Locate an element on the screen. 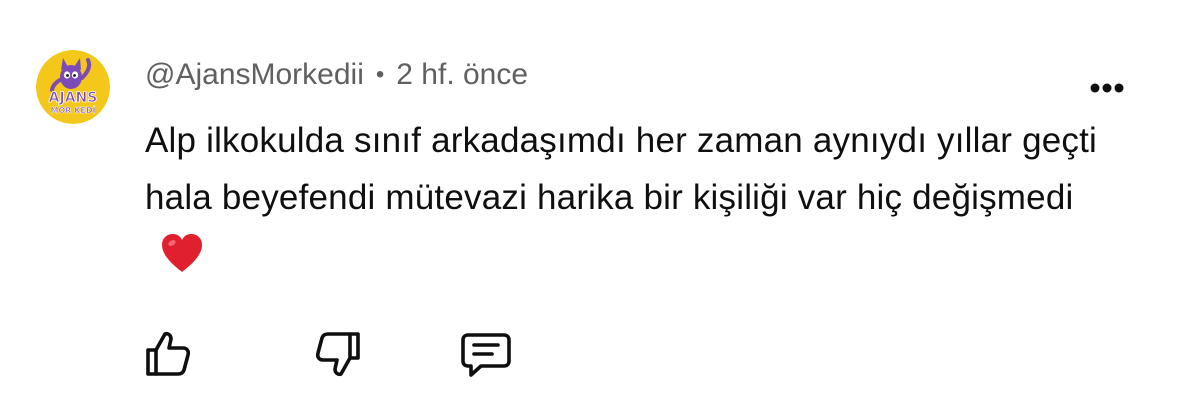 The height and width of the screenshot is (414, 1179). avatar-logo-text-1: AJANS is located at coordinates (73, 98).